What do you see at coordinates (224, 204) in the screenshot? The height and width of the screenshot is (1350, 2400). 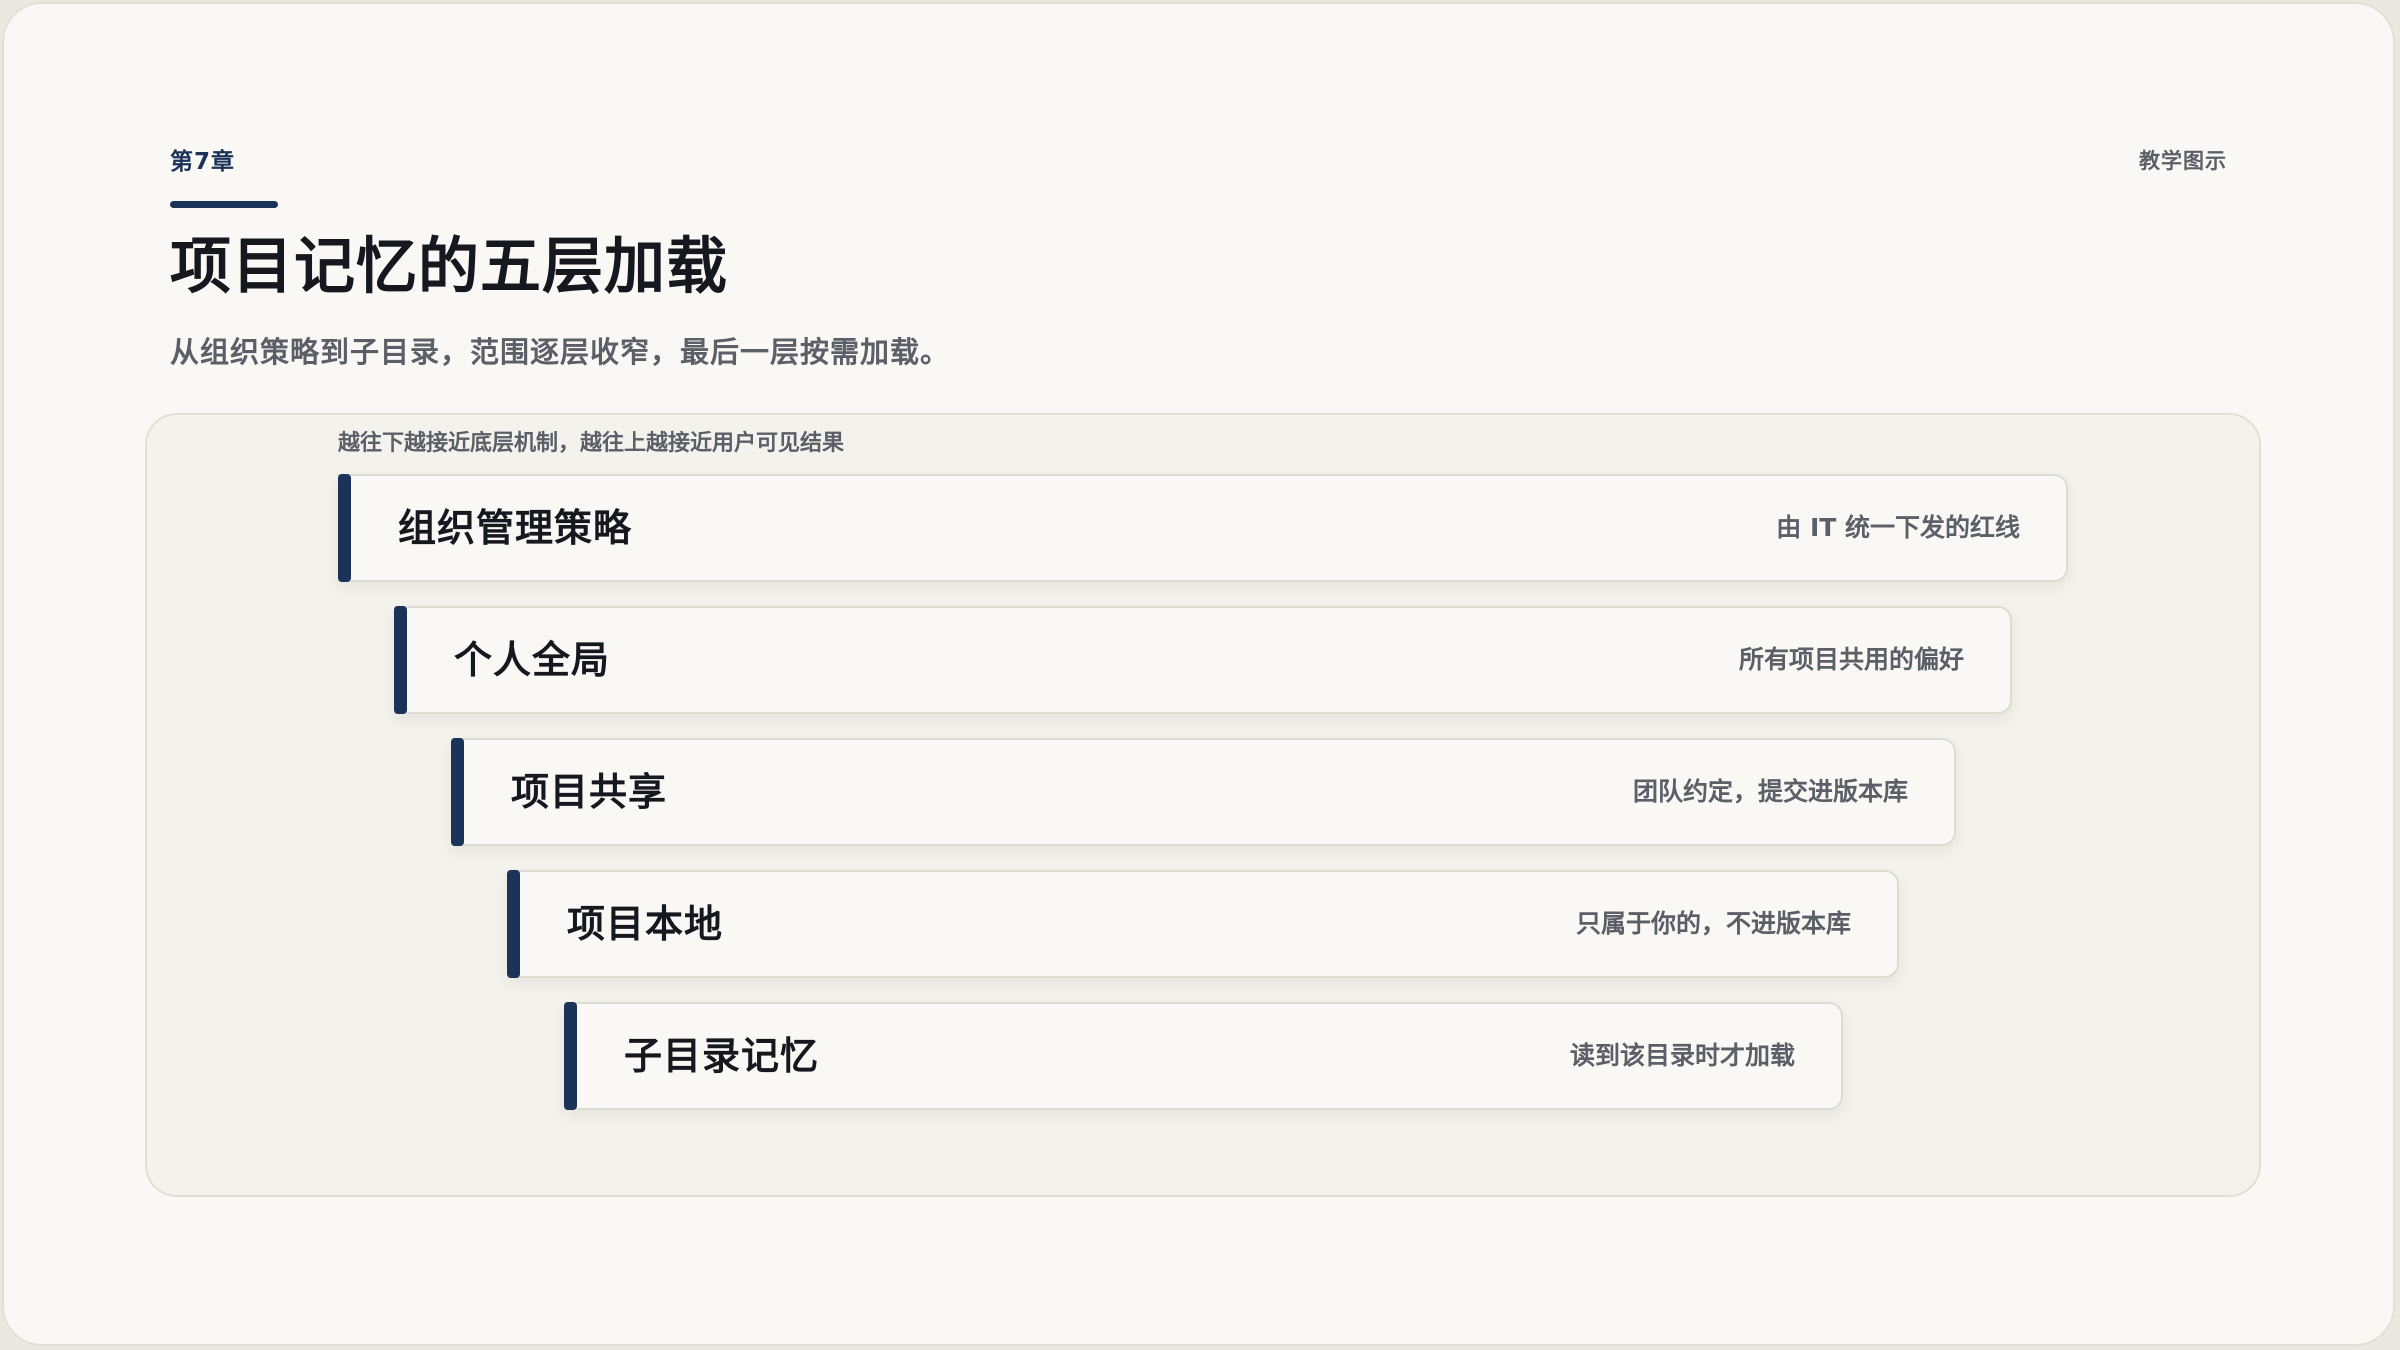 I see `title-accent-bar` at bounding box center [224, 204].